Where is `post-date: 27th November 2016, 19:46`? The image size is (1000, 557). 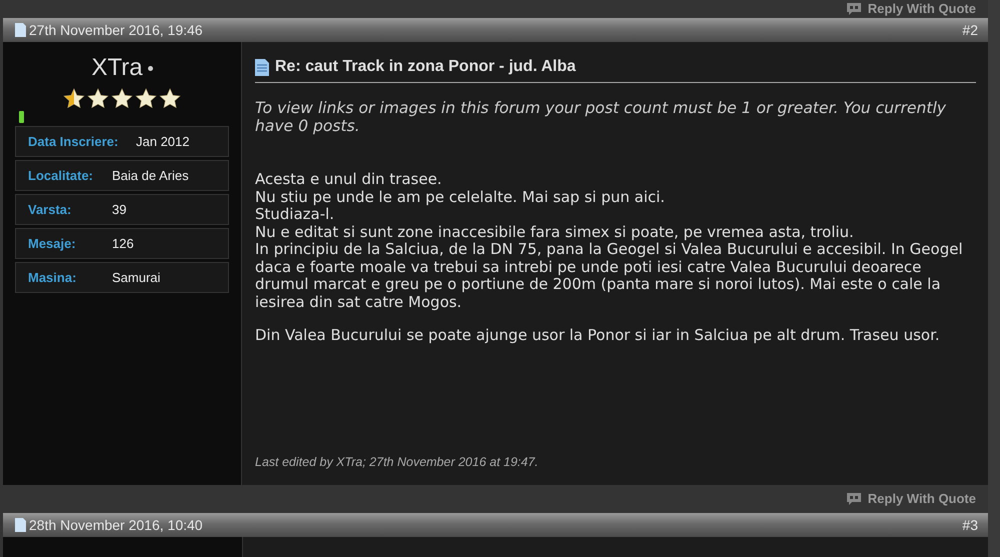
post-date: 27th November 2016, 19:46 is located at coordinates (116, 30).